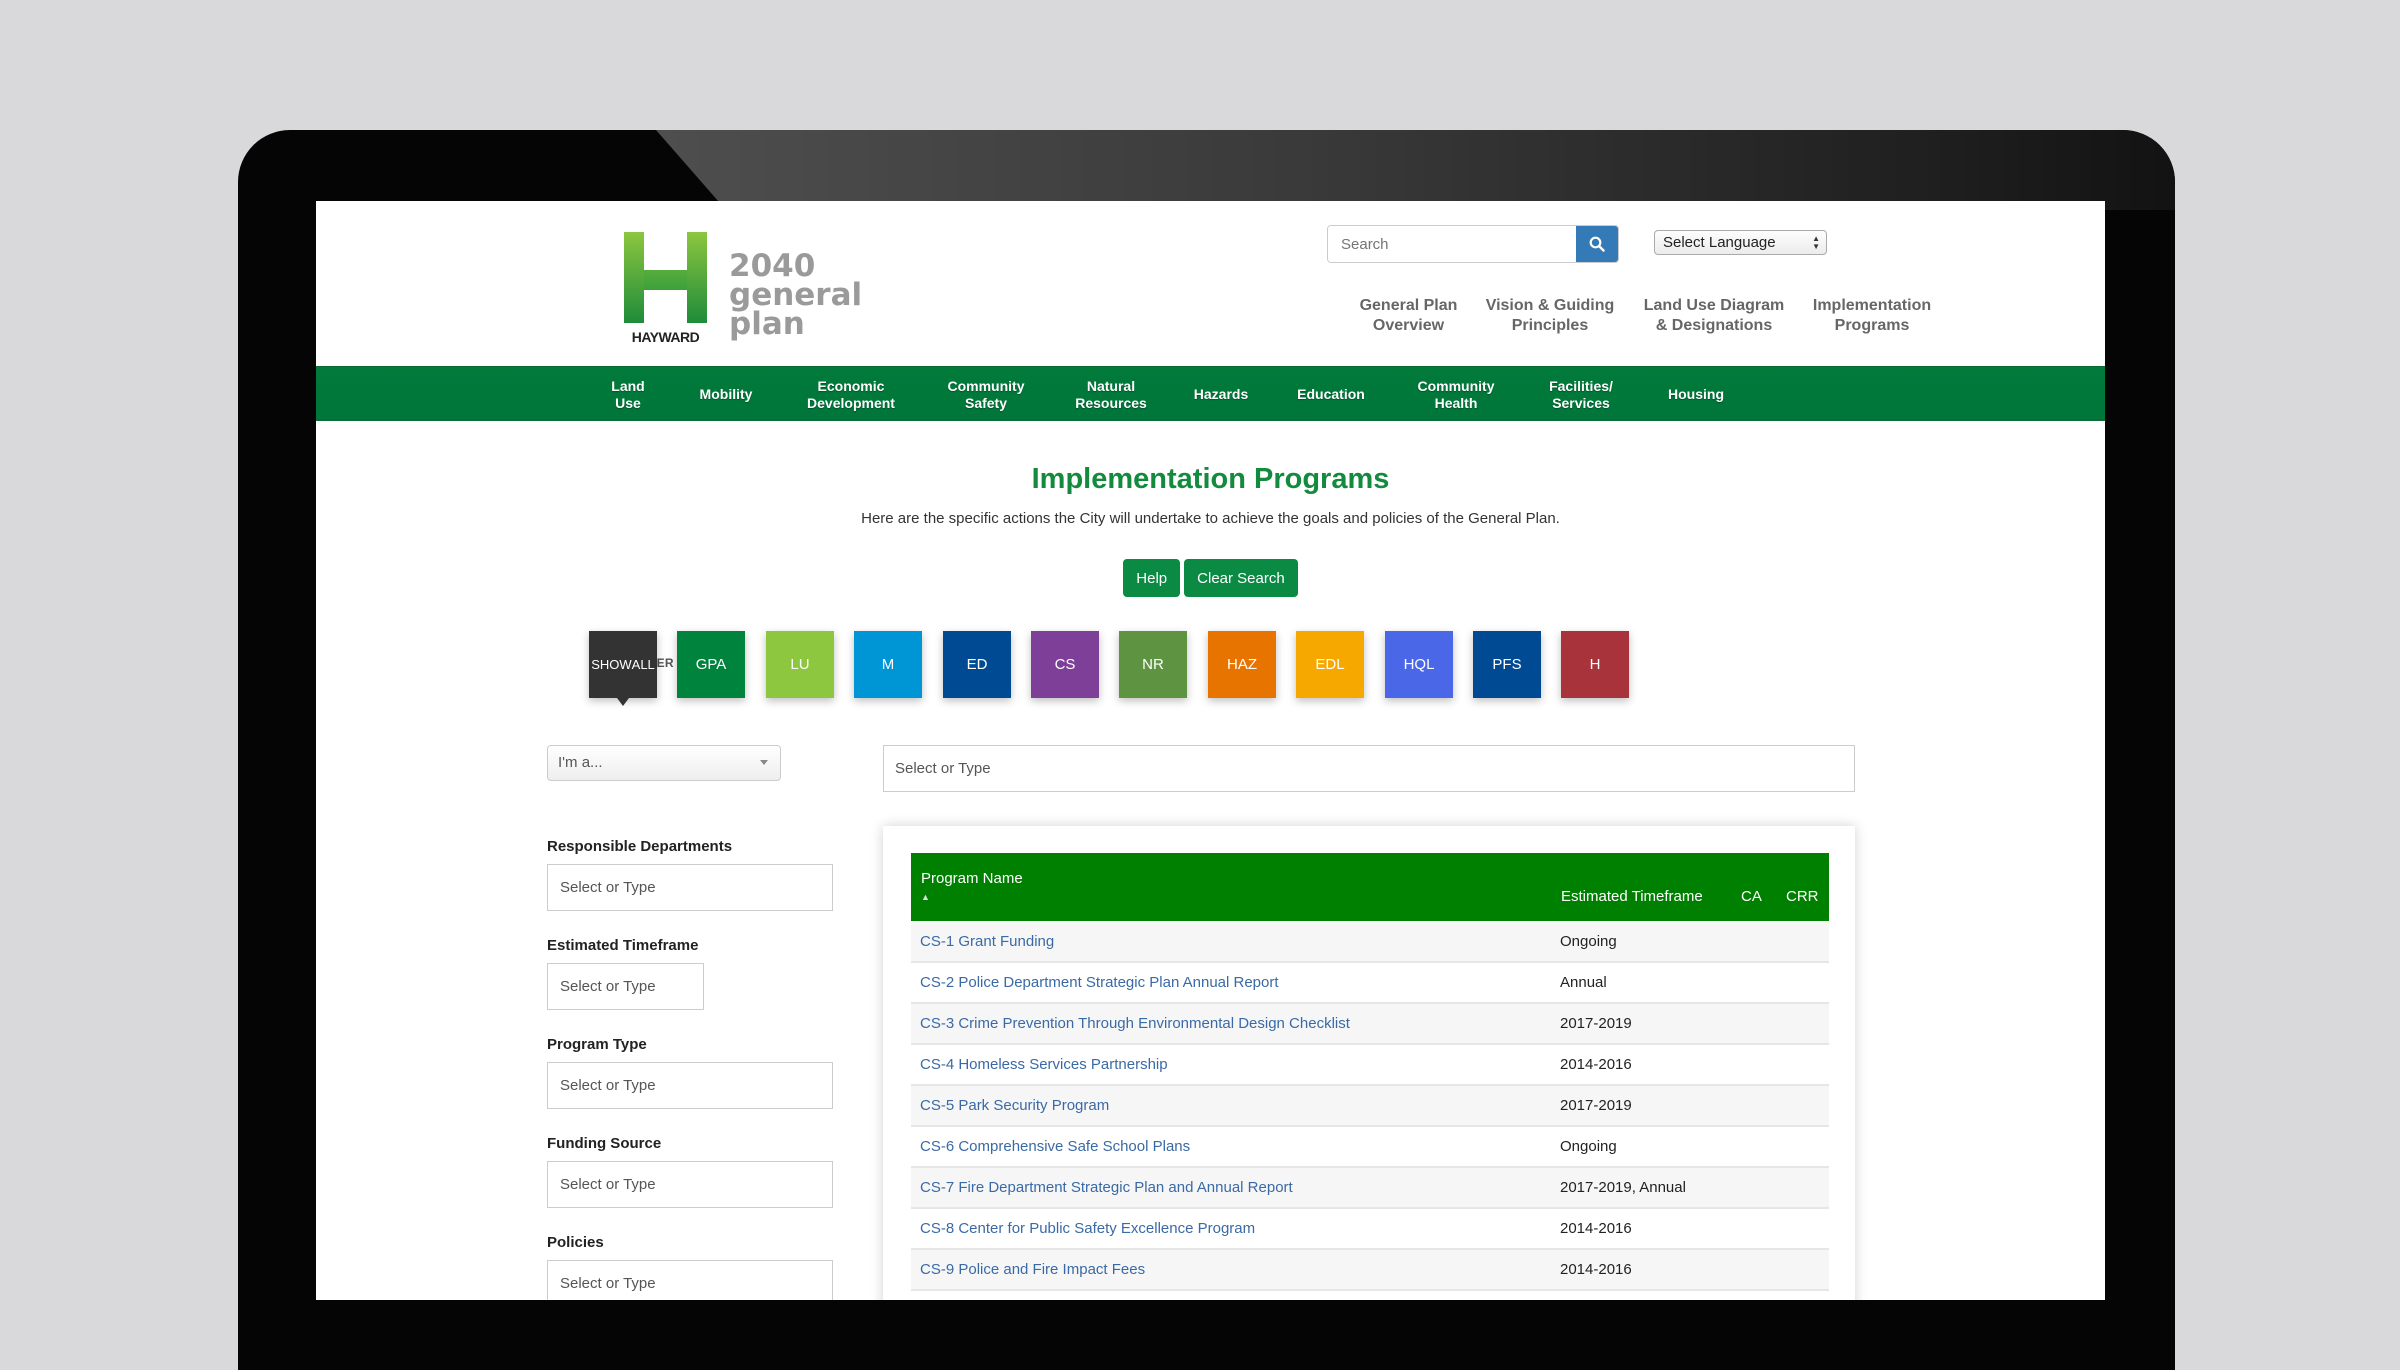  What do you see at coordinates (1044, 1064) in the screenshot?
I see `program-link: CS-4 Homeless Services Partnership` at bounding box center [1044, 1064].